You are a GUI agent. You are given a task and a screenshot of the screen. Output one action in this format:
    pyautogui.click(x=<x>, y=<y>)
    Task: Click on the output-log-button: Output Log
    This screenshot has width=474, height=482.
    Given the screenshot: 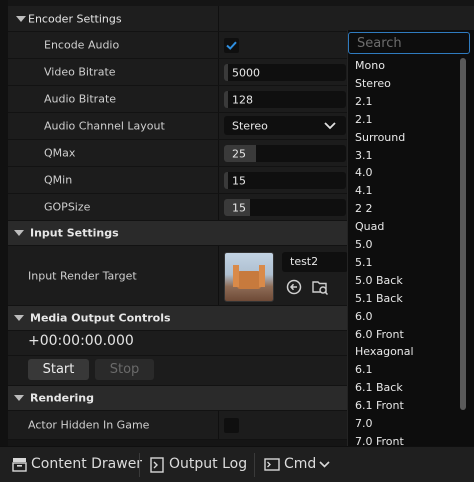 What is the action you would take?
    pyautogui.click(x=198, y=464)
    